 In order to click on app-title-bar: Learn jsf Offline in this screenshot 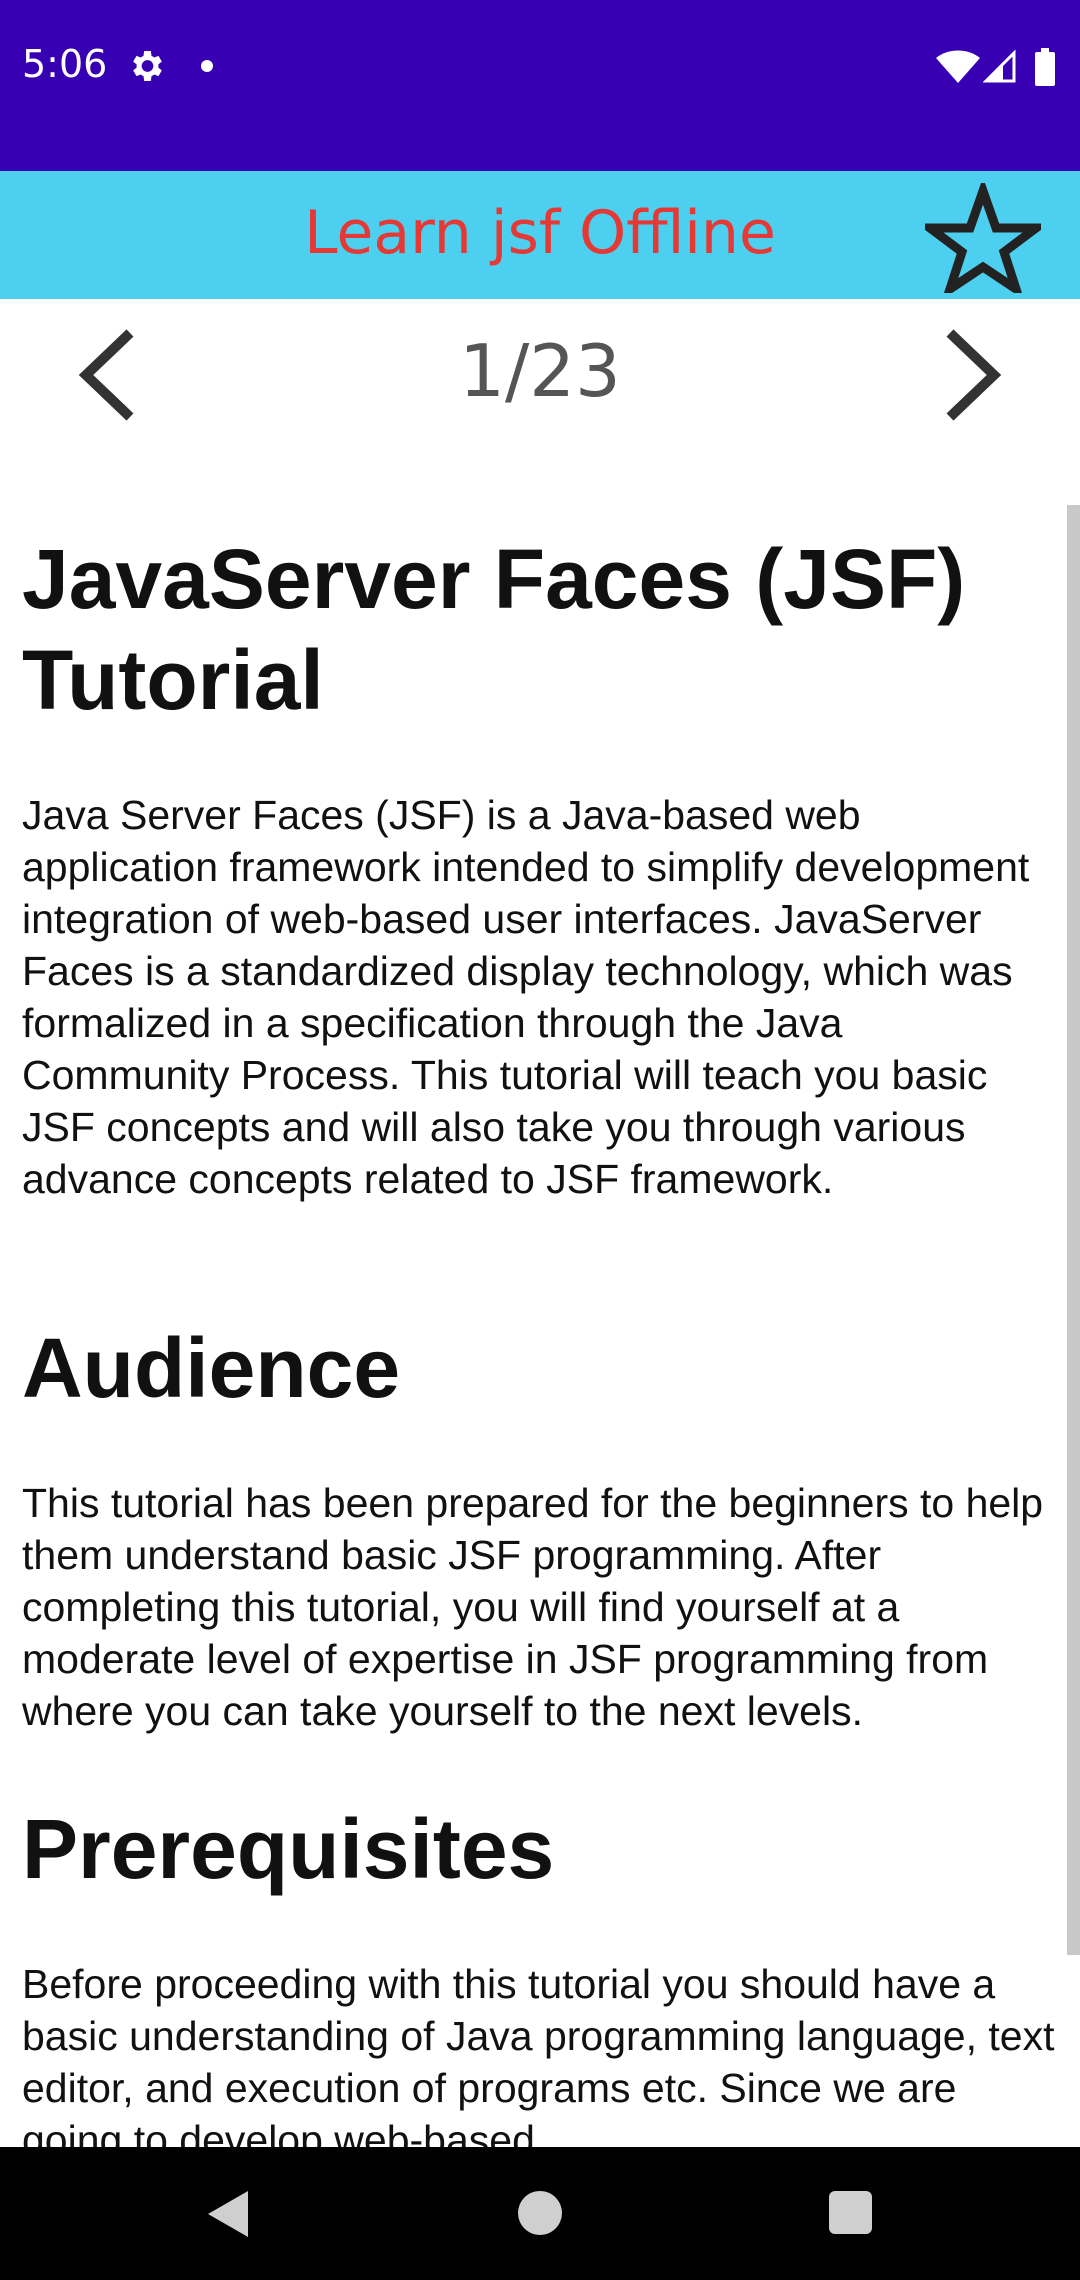, I will do `click(540, 235)`.